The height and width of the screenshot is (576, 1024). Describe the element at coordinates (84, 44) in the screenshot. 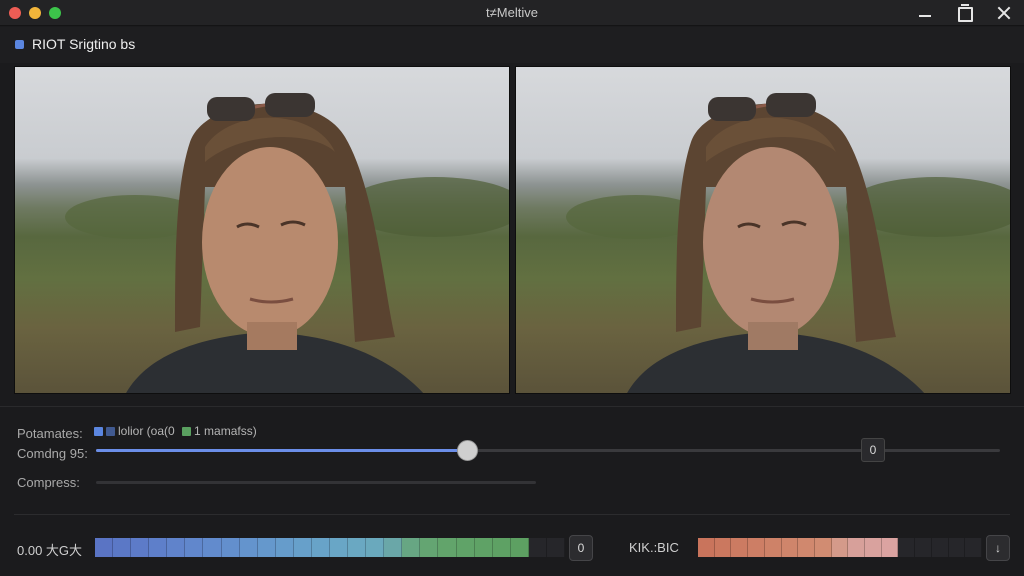

I see `app-name: RIOT Srigtino bs` at that location.